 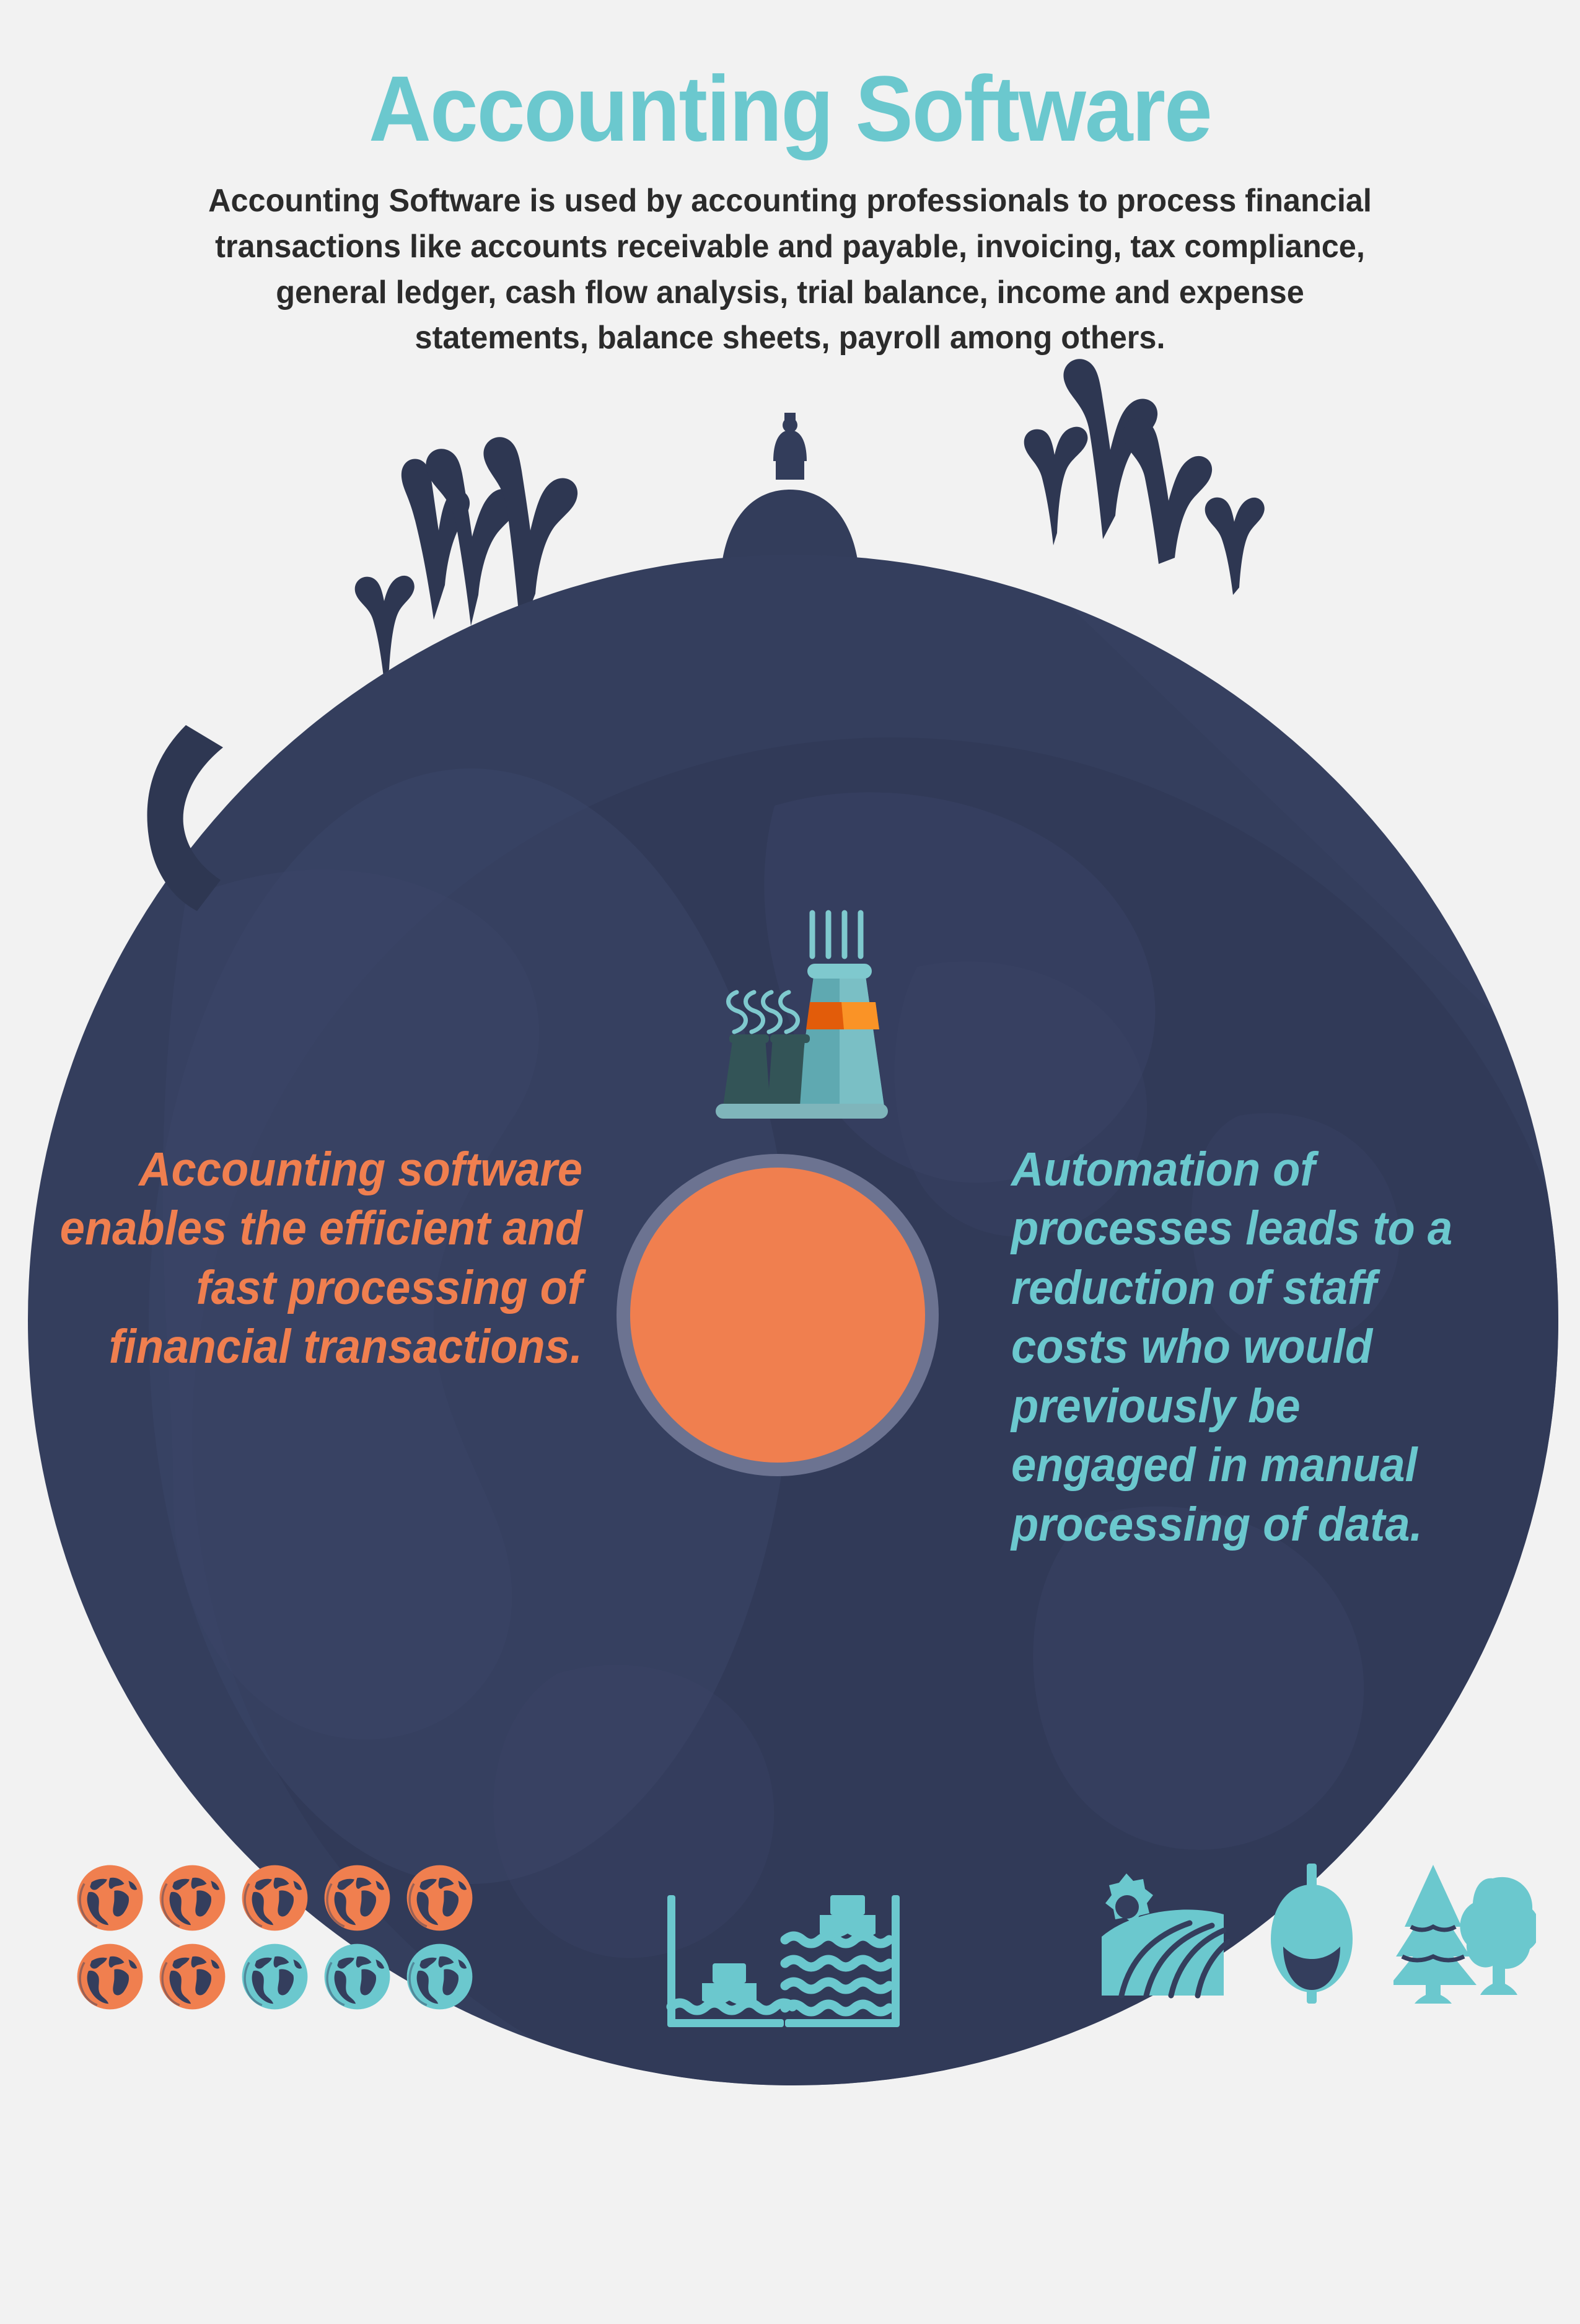 I want to click on stack-right, so click(x=786, y=1072).